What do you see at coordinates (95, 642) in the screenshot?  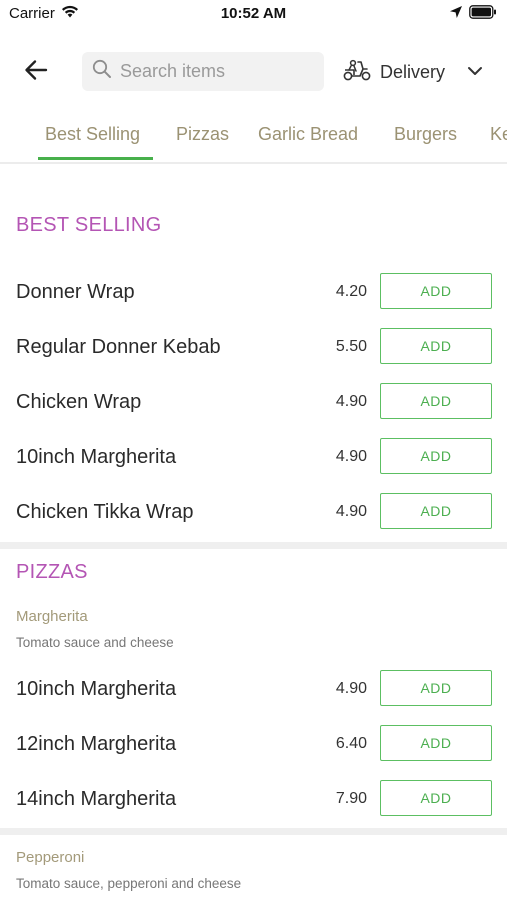 I see `group-description: Tomato sauce and cheese` at bounding box center [95, 642].